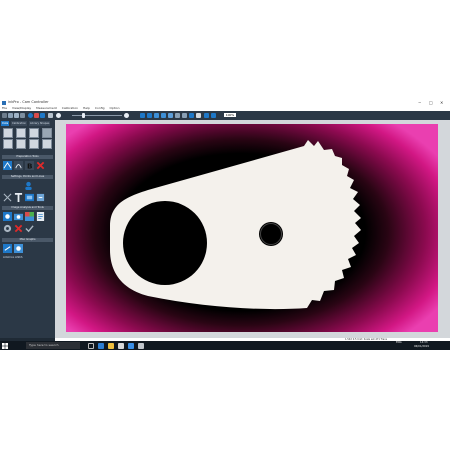 This screenshot has width=450, height=450. What do you see at coordinates (18, 216) in the screenshot?
I see `camera-settings-icon` at bounding box center [18, 216].